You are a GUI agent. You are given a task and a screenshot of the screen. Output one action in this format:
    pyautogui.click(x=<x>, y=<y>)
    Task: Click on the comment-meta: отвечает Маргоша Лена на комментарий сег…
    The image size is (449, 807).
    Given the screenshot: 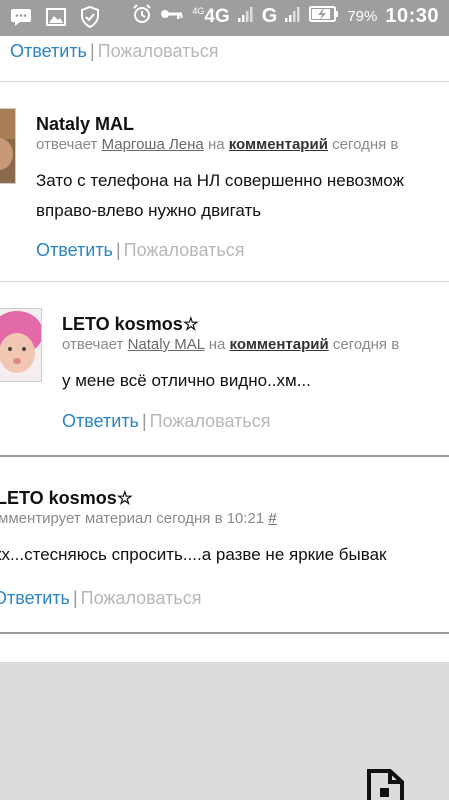 What is the action you would take?
    pyautogui.click(x=217, y=144)
    